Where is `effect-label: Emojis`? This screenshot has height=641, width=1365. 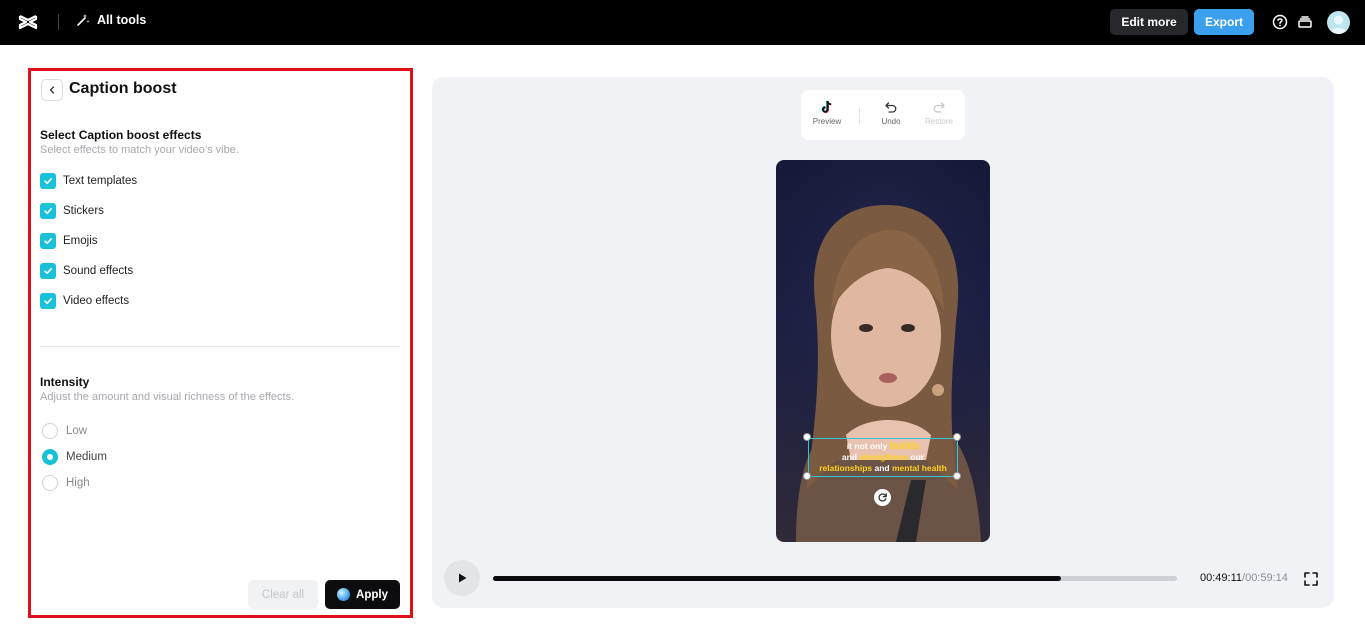
effect-label: Emojis is located at coordinates (80, 241).